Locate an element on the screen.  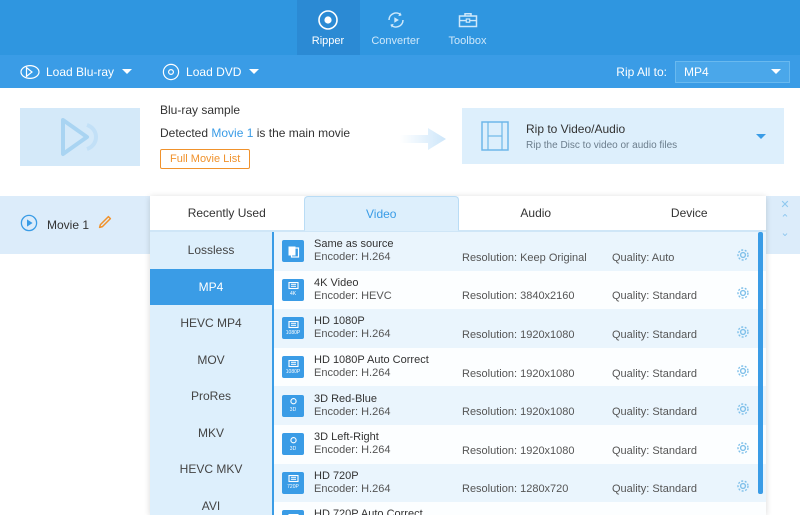
load-dvd-label: Load DVD is located at coordinates (214, 71).